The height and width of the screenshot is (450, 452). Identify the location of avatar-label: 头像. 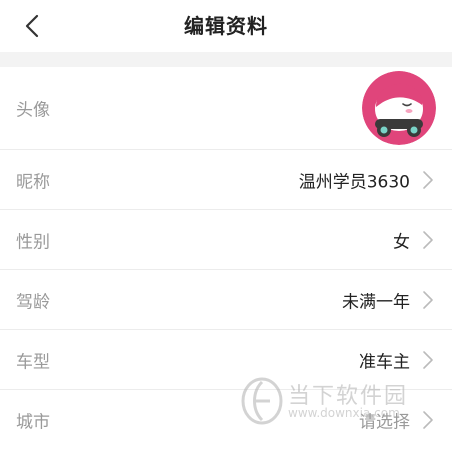
(33, 110).